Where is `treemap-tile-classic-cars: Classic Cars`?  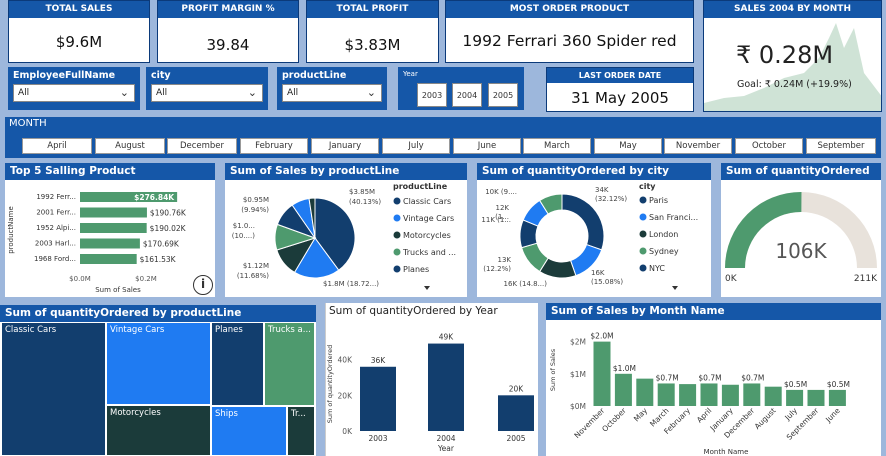 treemap-tile-classic-cars: Classic Cars is located at coordinates (53, 389).